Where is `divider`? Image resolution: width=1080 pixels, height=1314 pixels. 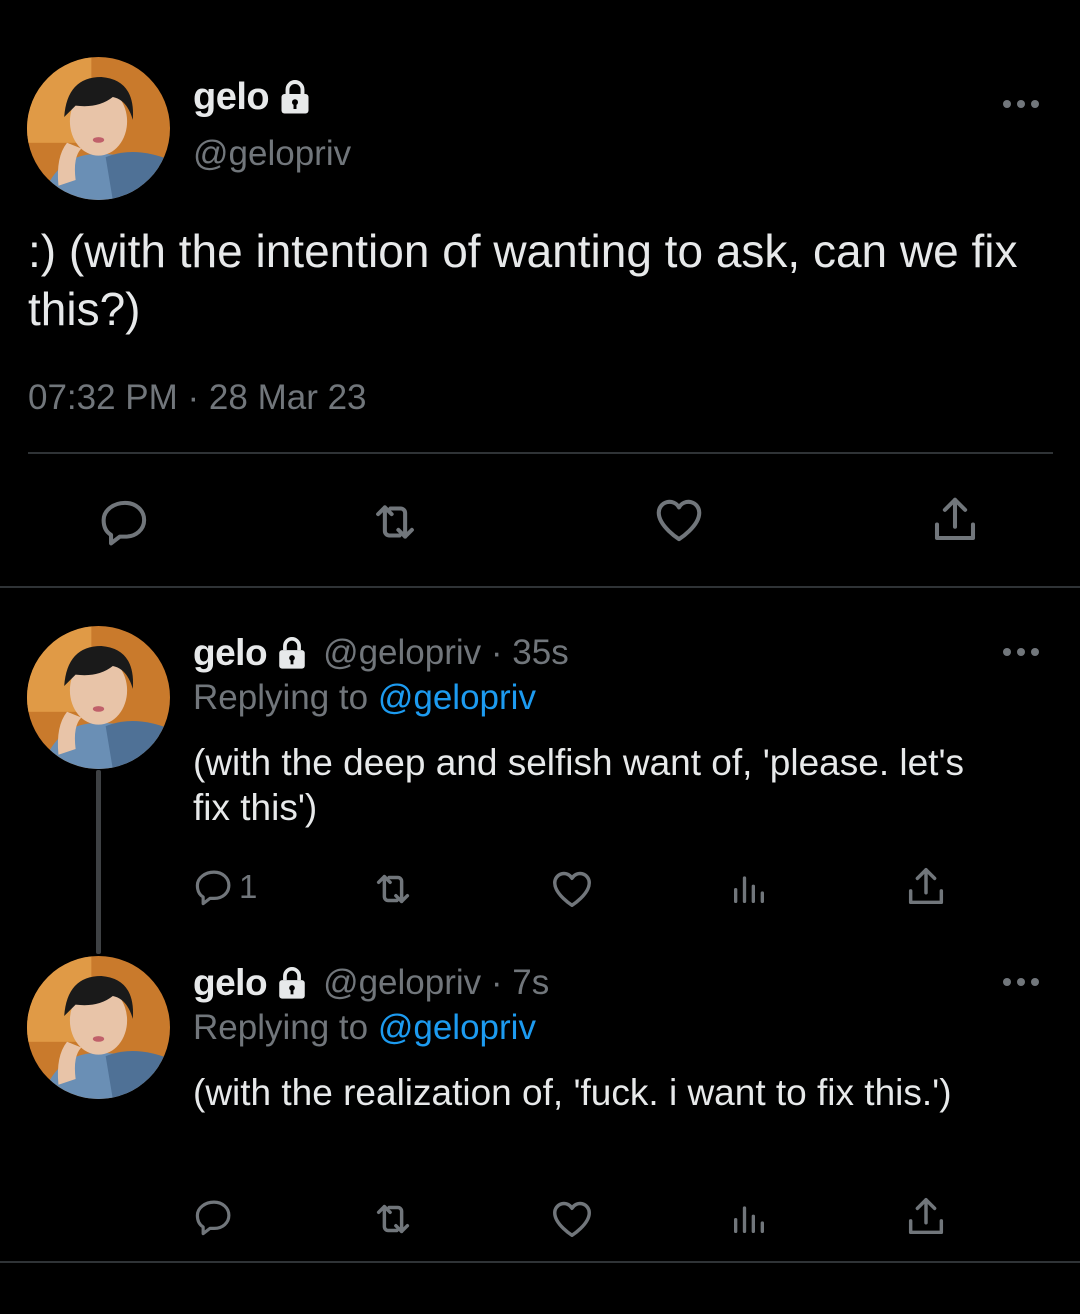 divider is located at coordinates (540, 453).